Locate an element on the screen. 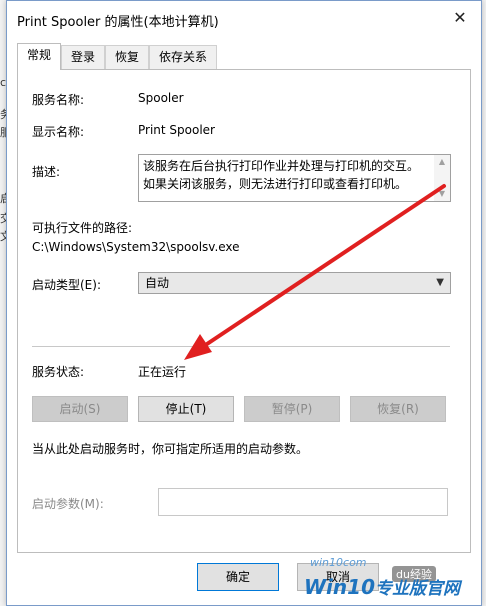 The image size is (486, 606). watermark-site: win10com is located at coordinates (338, 562).